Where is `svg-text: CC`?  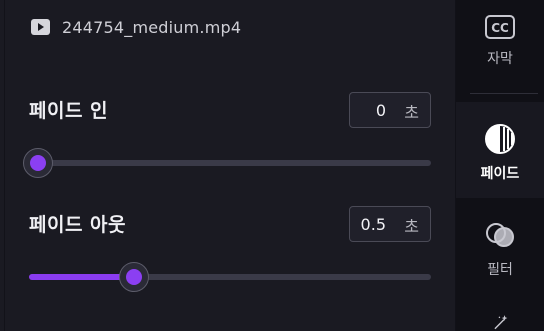
svg-text: CC is located at coordinates (500, 28).